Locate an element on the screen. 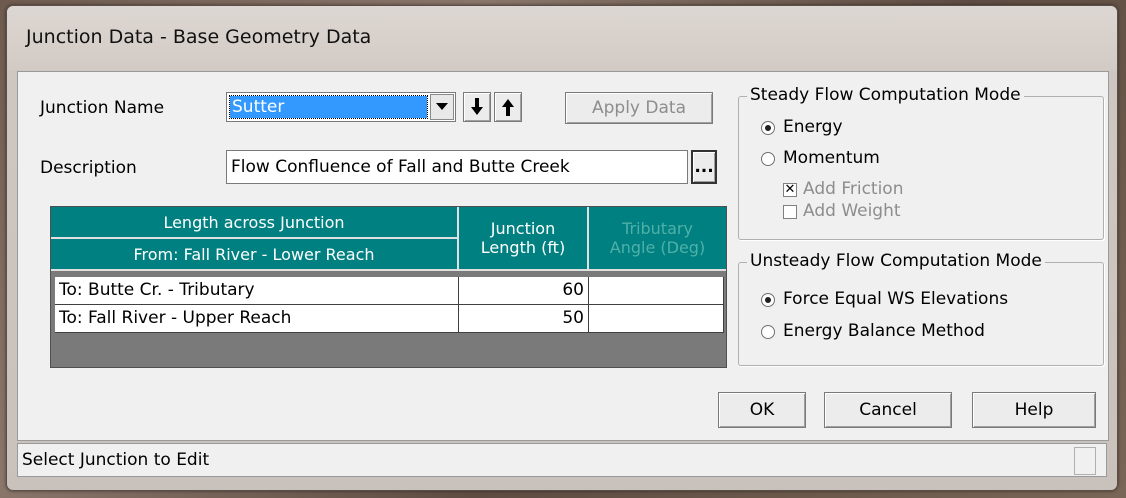 The image size is (1126, 498). header-junction-length: Junction Length (ft) is located at coordinates (524, 239).